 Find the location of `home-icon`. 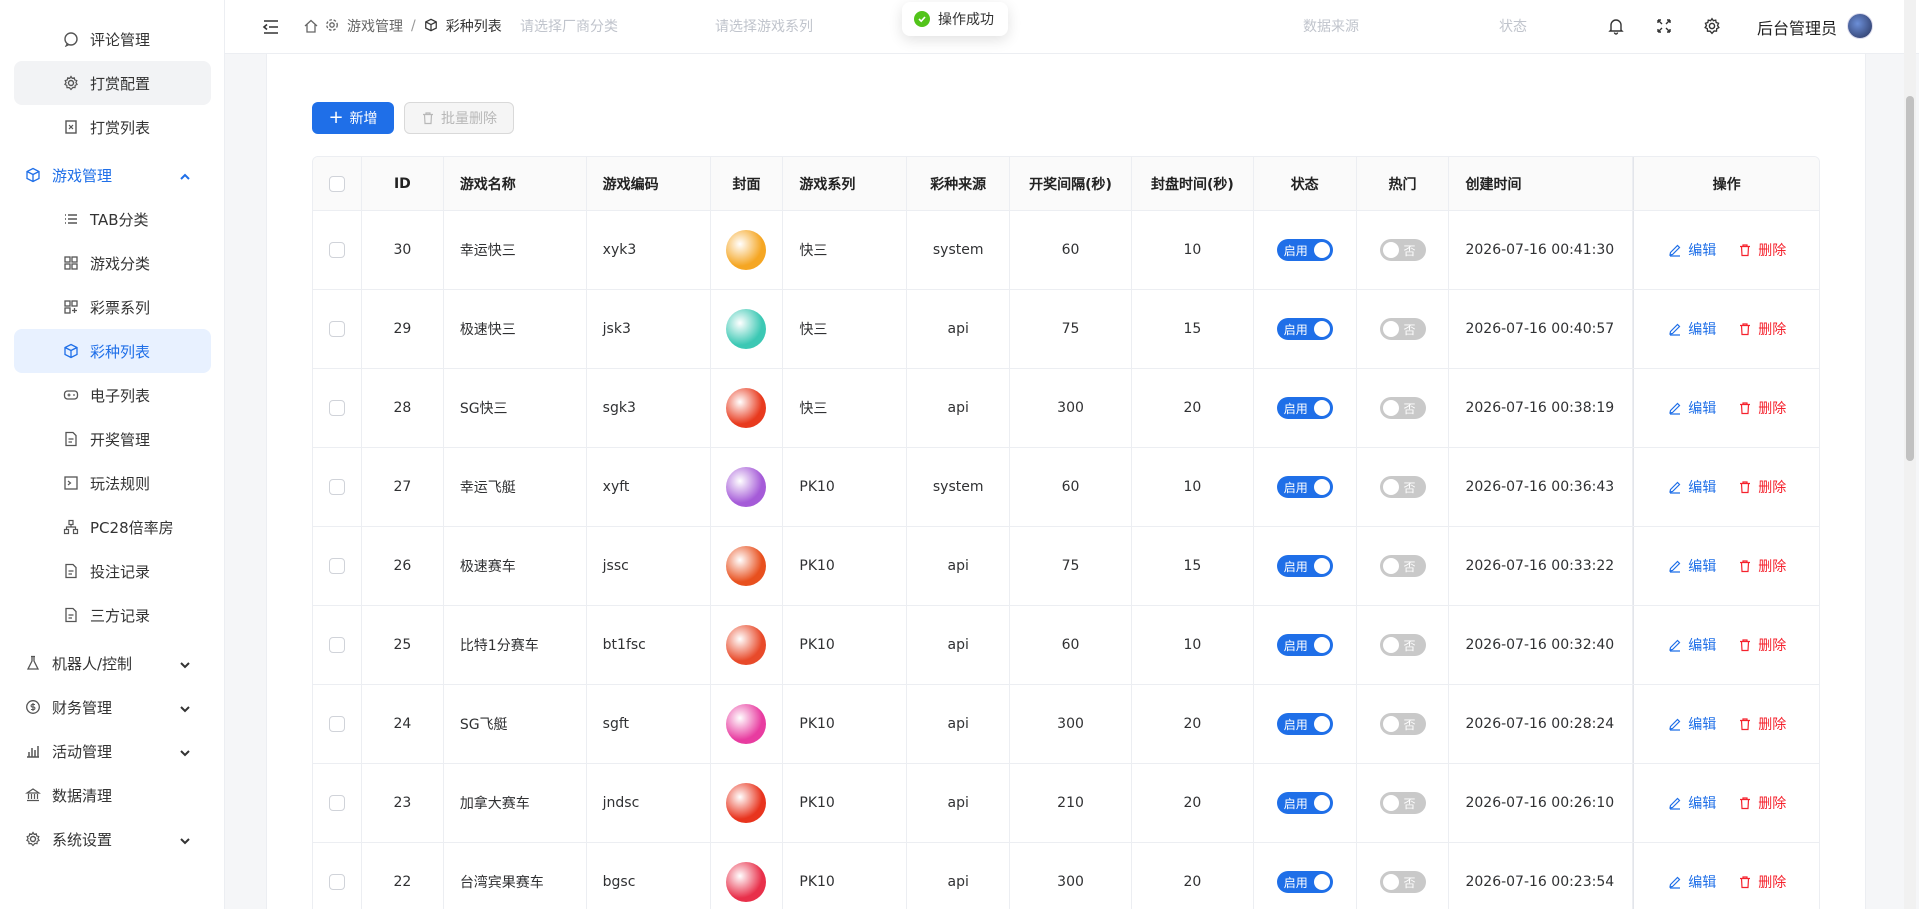

home-icon is located at coordinates (311, 26).